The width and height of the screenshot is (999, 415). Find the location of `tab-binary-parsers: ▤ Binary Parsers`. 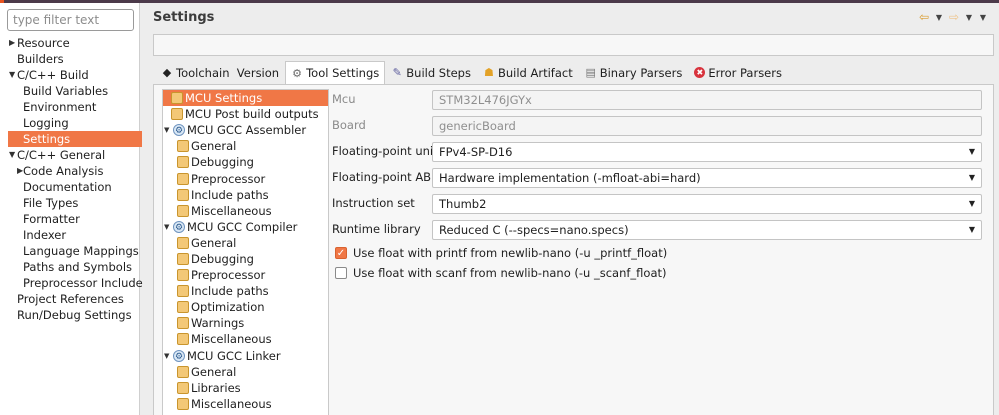

tab-binary-parsers: ▤ Binary Parsers is located at coordinates (634, 72).